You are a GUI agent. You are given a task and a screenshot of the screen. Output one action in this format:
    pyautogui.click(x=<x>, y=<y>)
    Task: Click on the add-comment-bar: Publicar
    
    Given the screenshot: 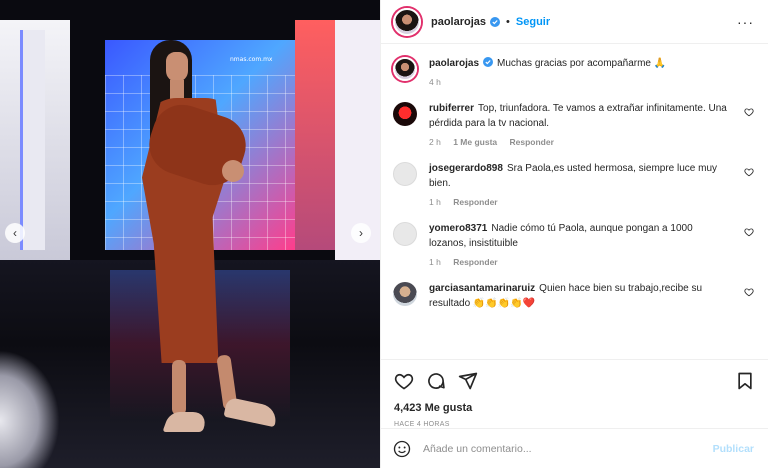 What is the action you would take?
    pyautogui.click(x=574, y=448)
    